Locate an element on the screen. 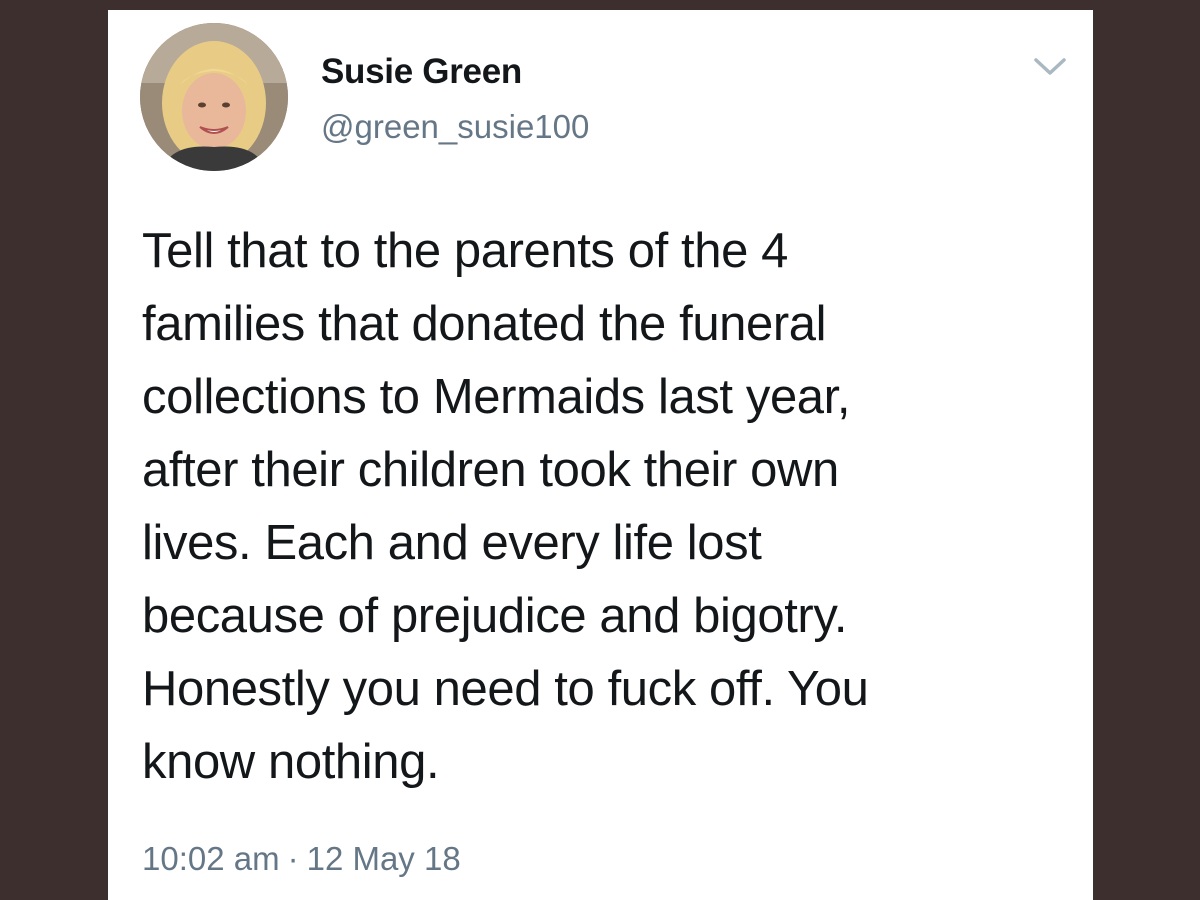  avatar is located at coordinates (214, 97).